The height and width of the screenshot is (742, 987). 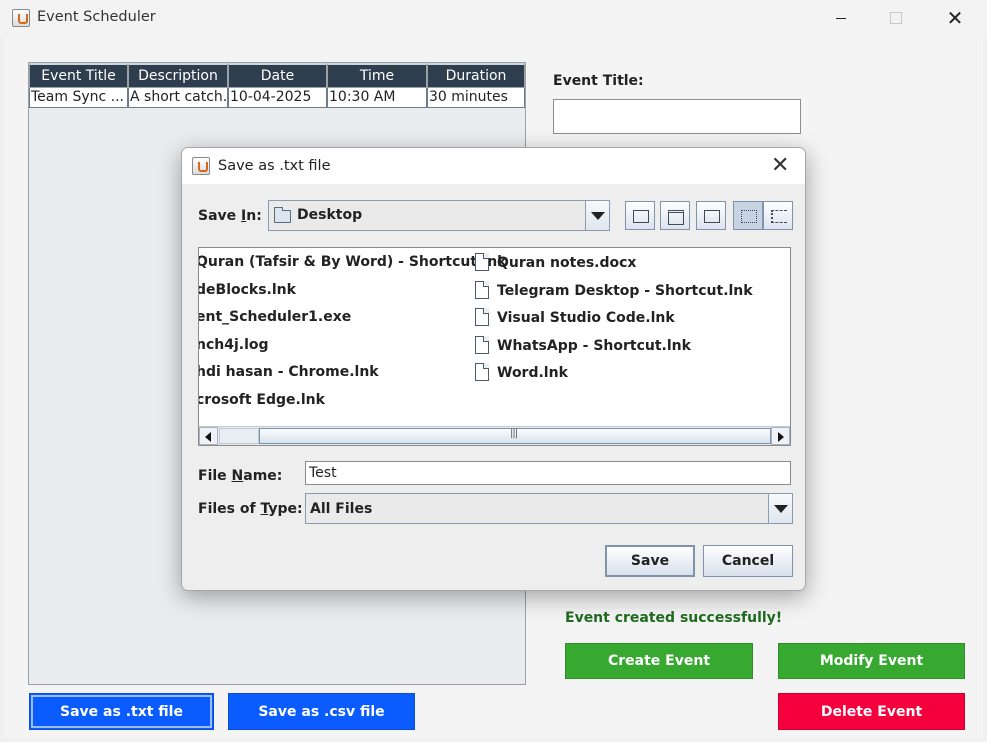 What do you see at coordinates (240, 476) in the screenshot?
I see `file-name-label: File Name:` at bounding box center [240, 476].